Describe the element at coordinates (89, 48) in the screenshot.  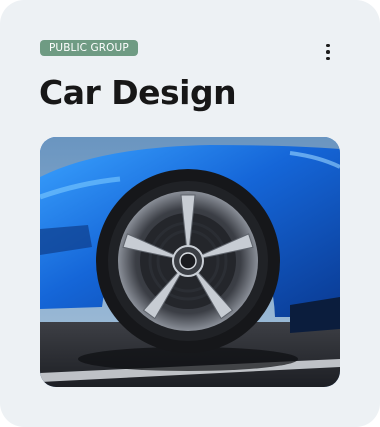
I see `public-group-badge: PUBLIC GROUP` at that location.